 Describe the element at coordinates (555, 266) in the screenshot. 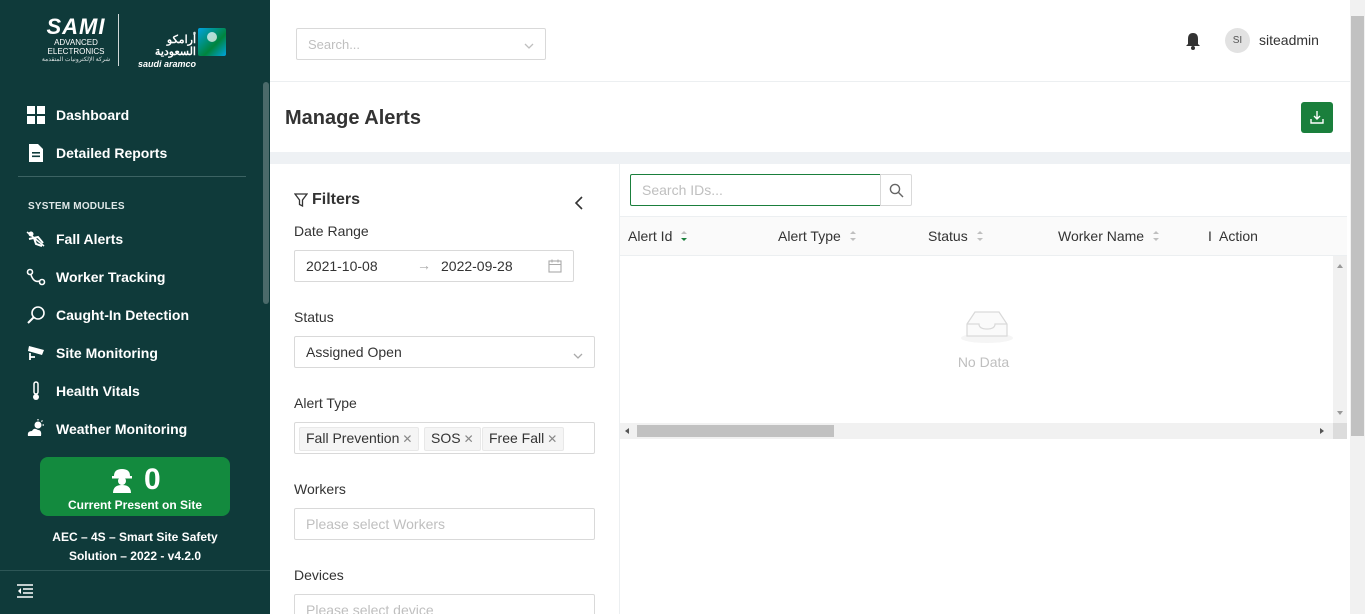

I see `calendar-icon` at that location.